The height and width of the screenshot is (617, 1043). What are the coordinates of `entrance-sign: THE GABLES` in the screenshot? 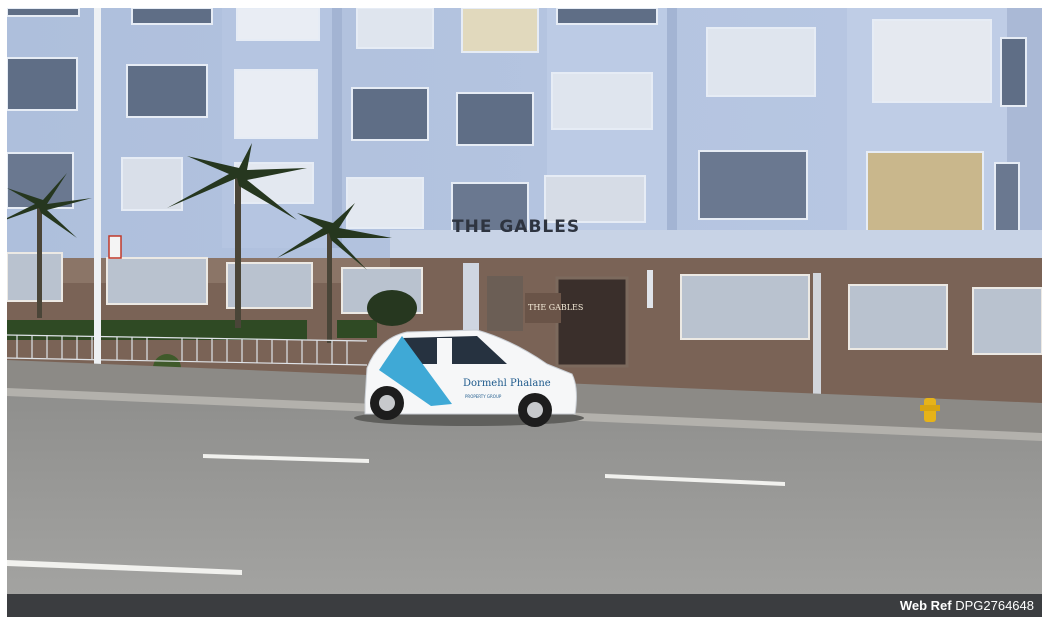 It's located at (555, 307).